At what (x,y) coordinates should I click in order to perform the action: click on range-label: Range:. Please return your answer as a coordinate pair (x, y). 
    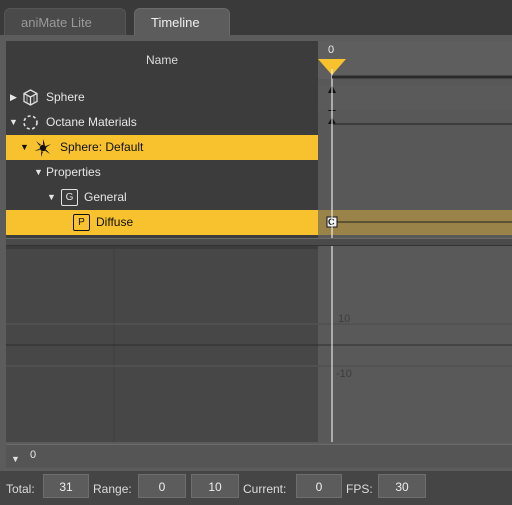
    Looking at the image, I should click on (112, 489).